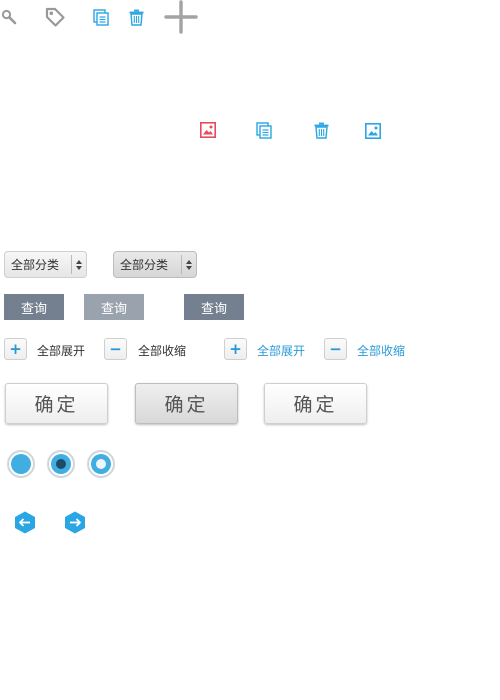 Image resolution: width=500 pixels, height=700 pixels. Describe the element at coordinates (235, 349) in the screenshot. I see `expand-all-button-hover: +` at that location.